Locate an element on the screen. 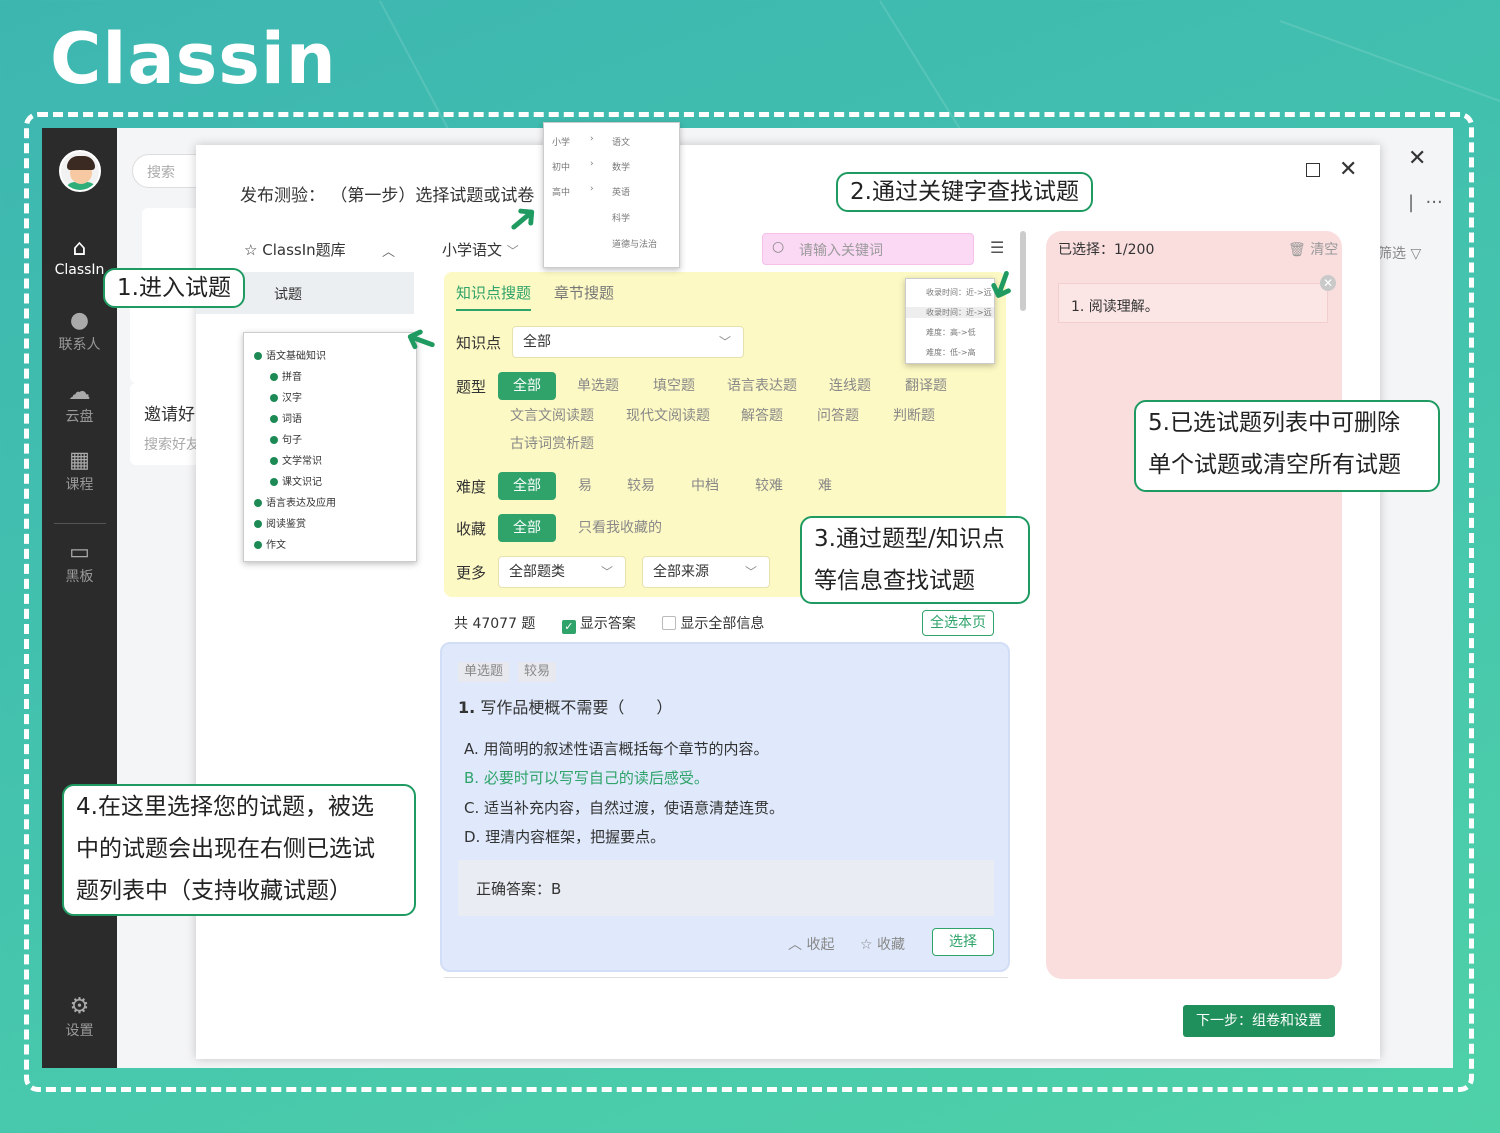 This screenshot has width=1500, height=1133. nav-item-contacts: ● 联系人 is located at coordinates (79, 331).